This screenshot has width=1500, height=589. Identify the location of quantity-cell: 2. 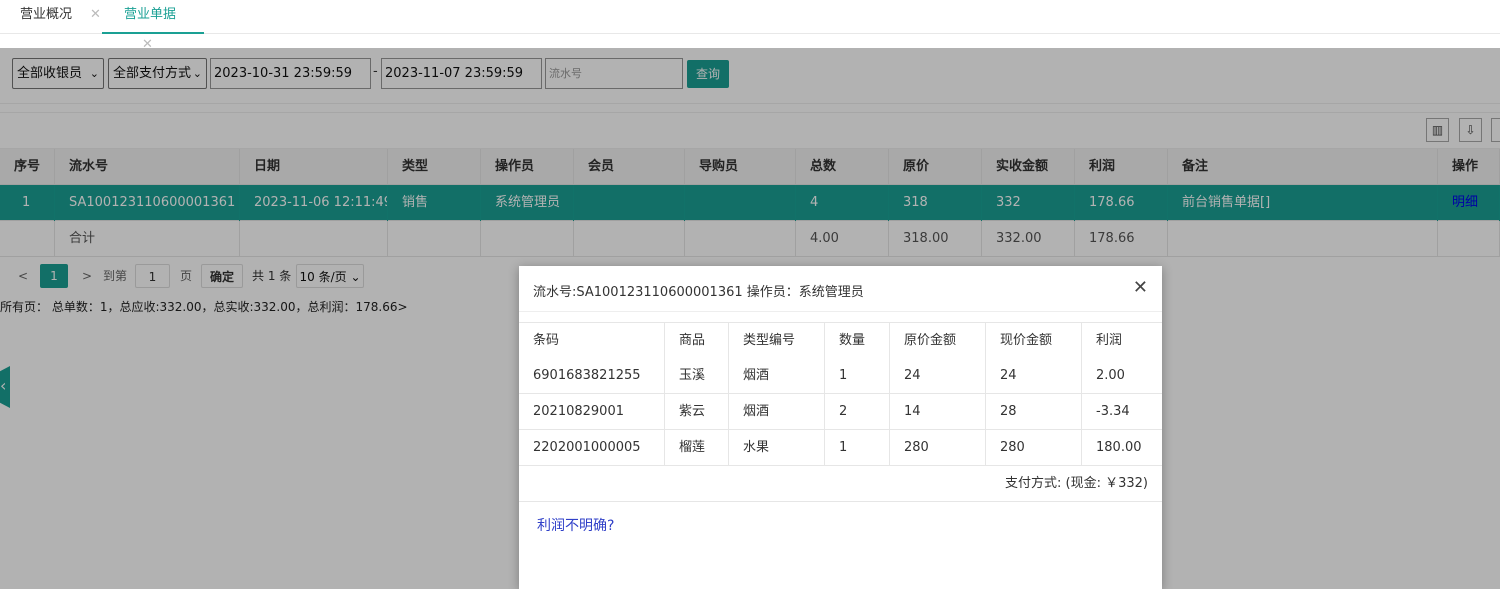
(857, 411).